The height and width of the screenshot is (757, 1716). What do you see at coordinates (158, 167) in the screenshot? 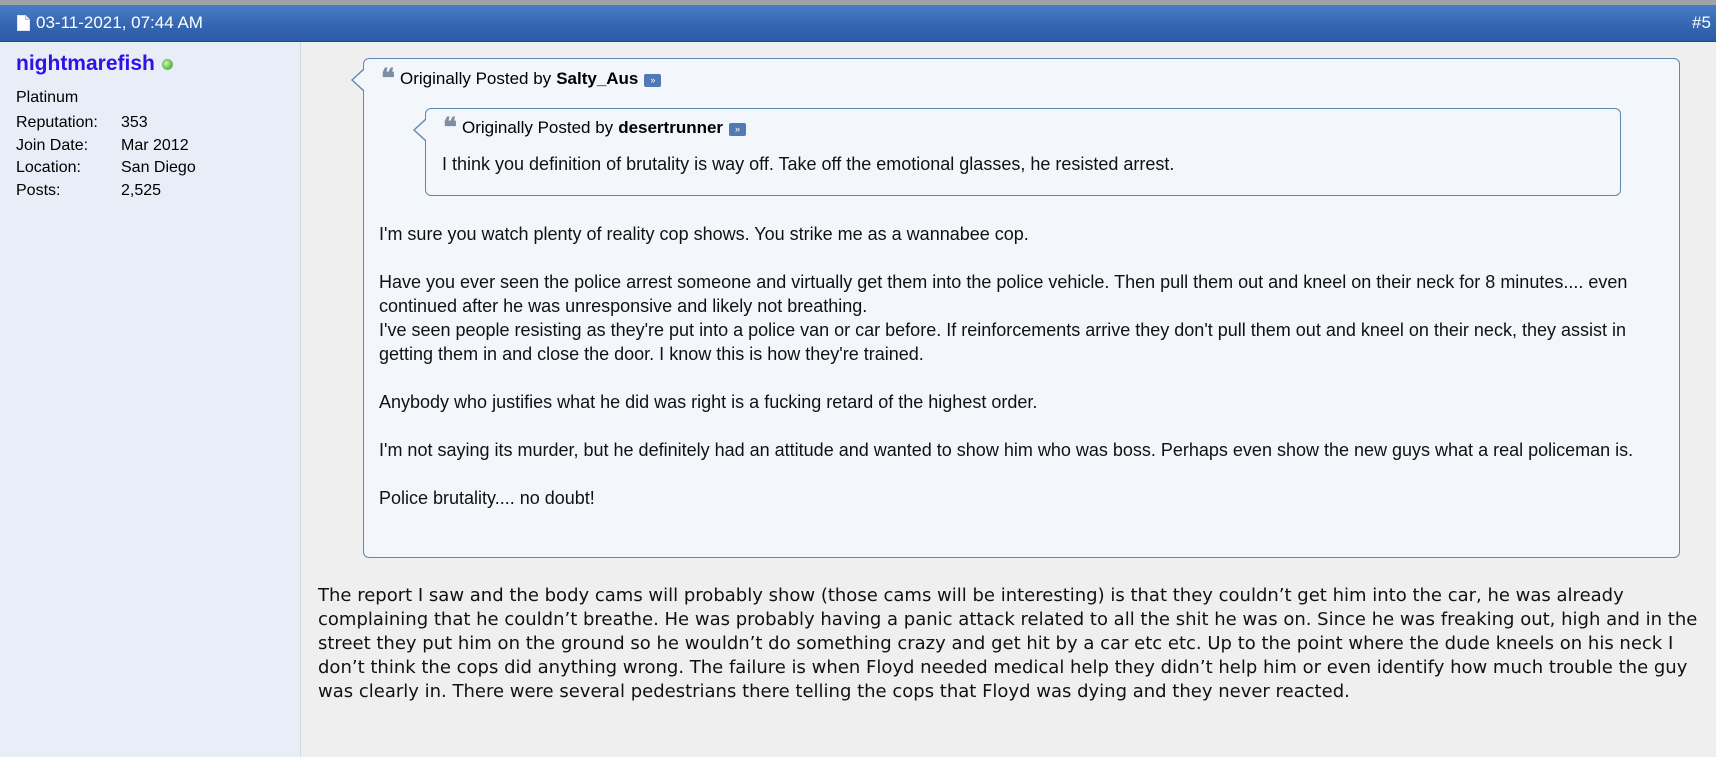
I see `info-value: San Diego` at bounding box center [158, 167].